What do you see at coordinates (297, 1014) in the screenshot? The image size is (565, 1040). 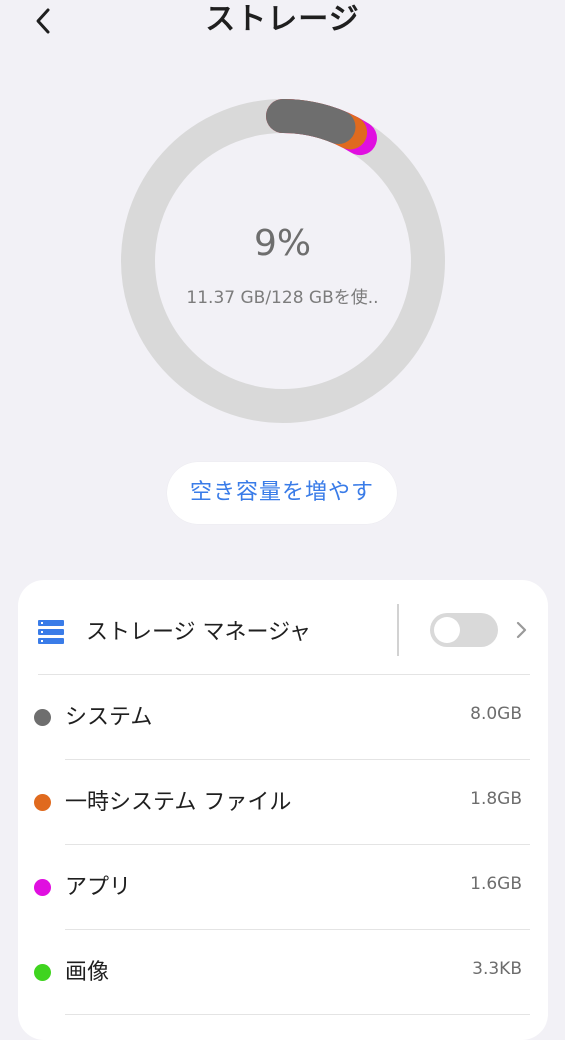 I see `divider` at bounding box center [297, 1014].